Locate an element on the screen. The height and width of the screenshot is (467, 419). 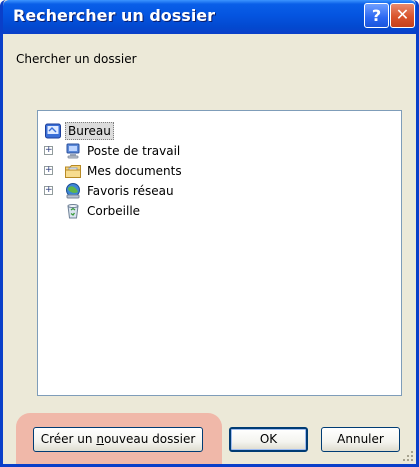
new-folder-label-end: ouveau dossier is located at coordinates (149, 439).